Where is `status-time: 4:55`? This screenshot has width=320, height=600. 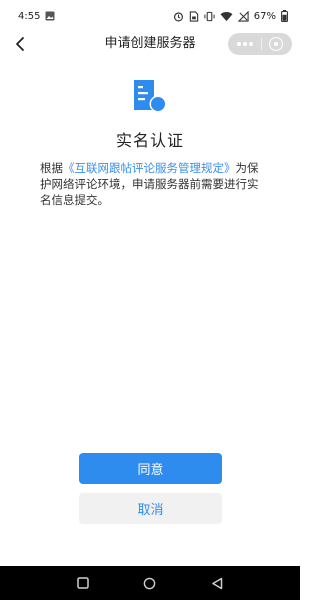
status-time: 4:55 is located at coordinates (29, 16).